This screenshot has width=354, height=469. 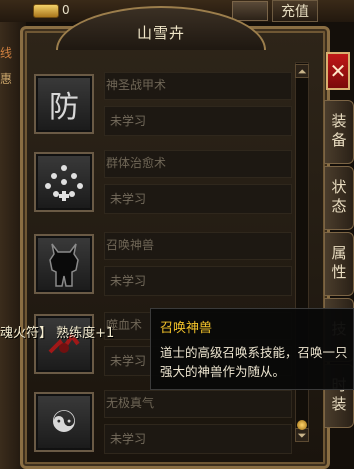 I want to click on skill-glyph: ☯, so click(x=64, y=422).